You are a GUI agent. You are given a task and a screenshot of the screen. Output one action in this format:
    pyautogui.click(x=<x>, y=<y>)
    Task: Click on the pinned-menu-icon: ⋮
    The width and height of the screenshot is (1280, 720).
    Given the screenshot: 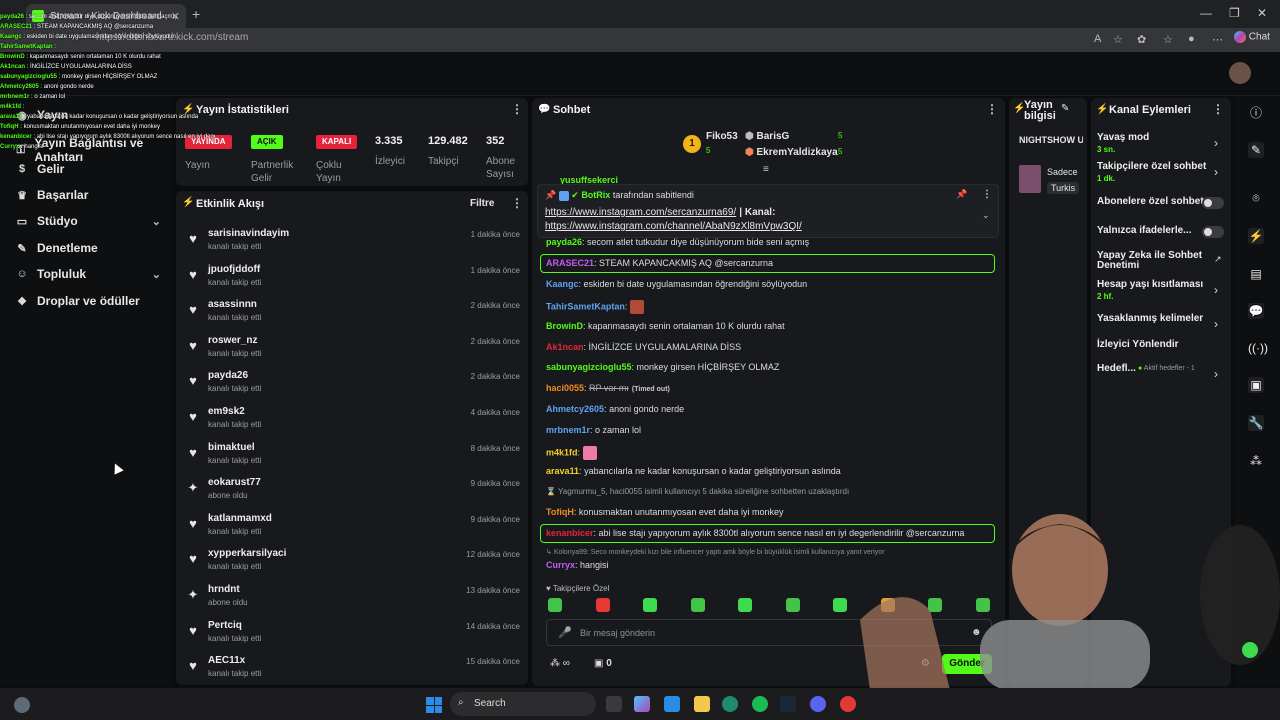 What is the action you would take?
    pyautogui.click(x=987, y=194)
    